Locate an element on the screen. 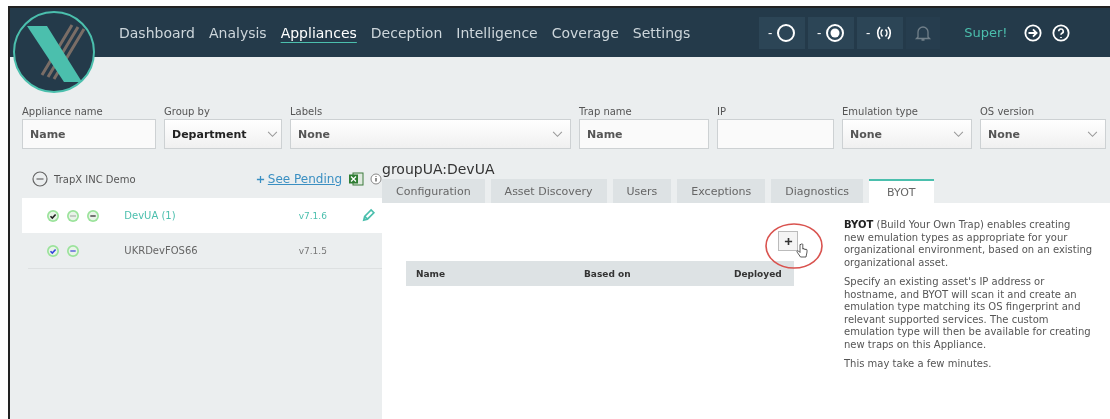  user-name: Super! is located at coordinates (986, 32).